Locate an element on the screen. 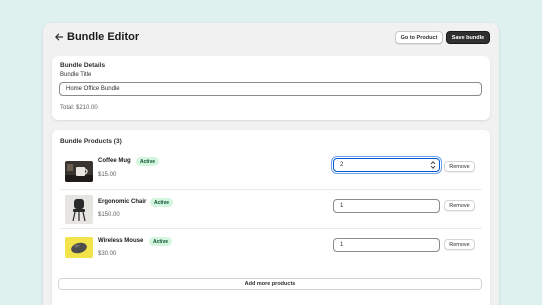  wireless-mouse-quantity-value: 1 is located at coordinates (342, 245).